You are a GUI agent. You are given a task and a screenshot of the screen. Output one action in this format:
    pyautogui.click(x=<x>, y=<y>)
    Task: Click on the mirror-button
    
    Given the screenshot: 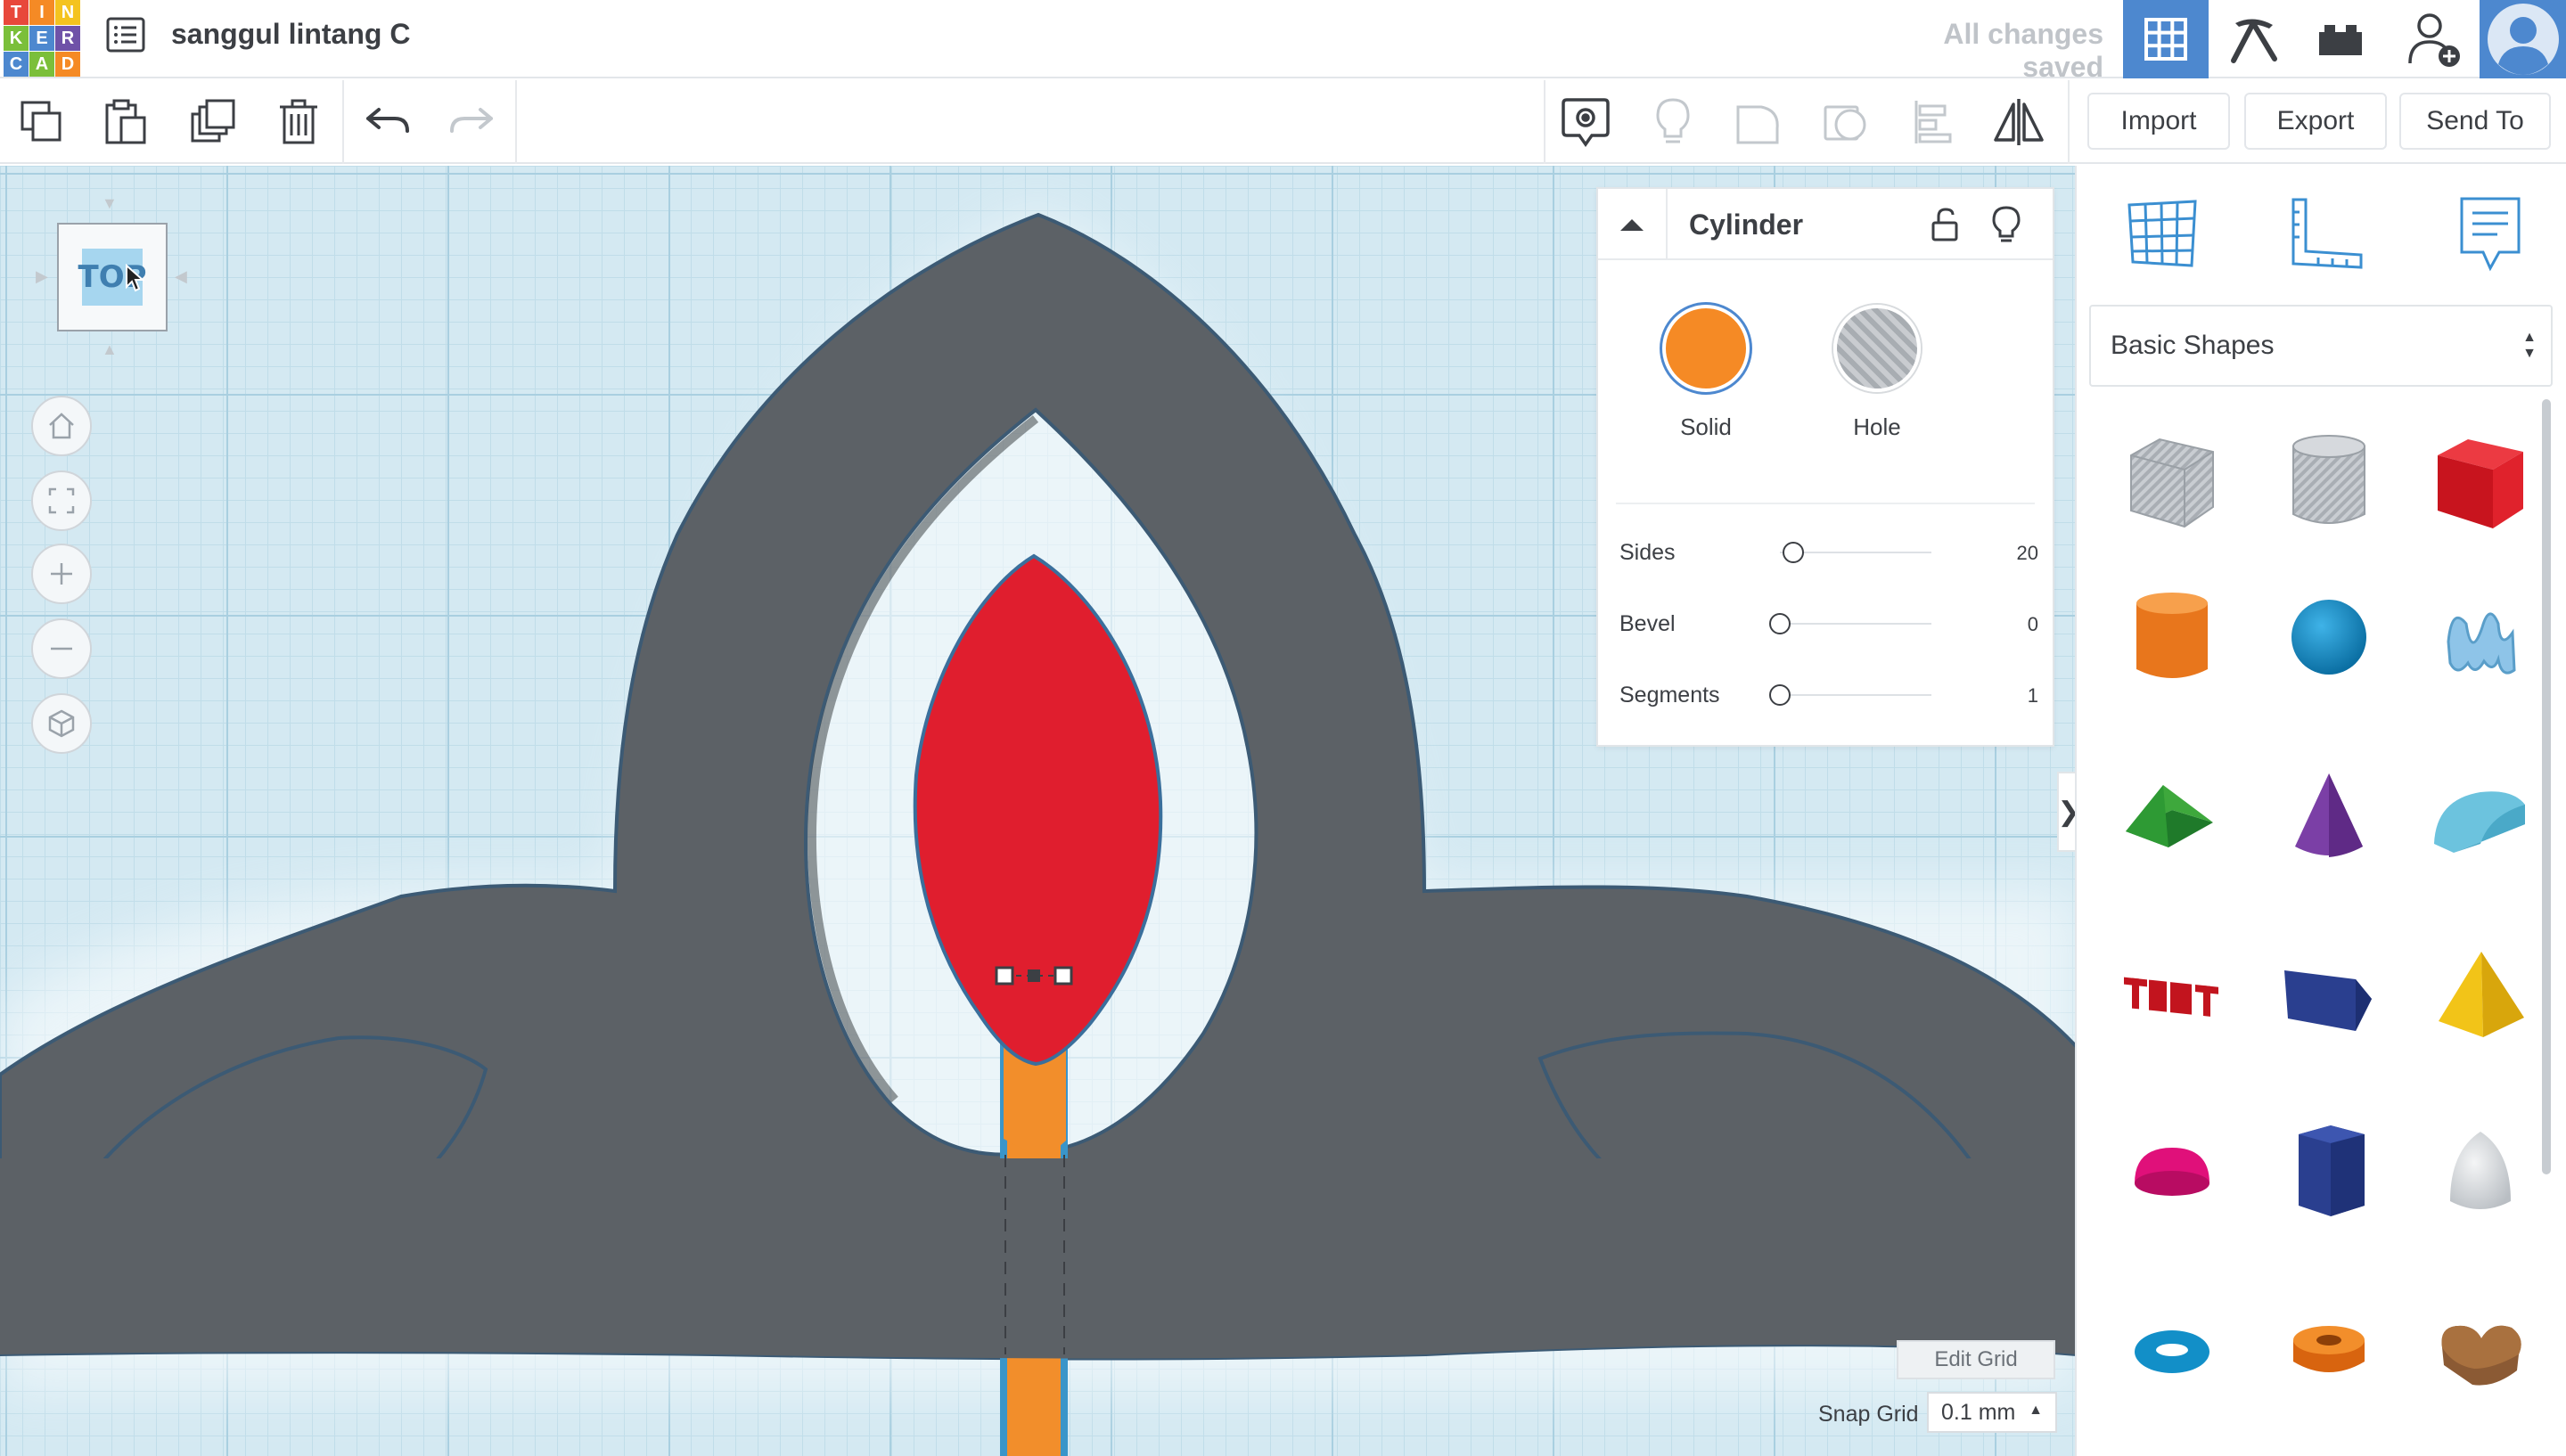 What is the action you would take?
    pyautogui.click(x=2018, y=122)
    